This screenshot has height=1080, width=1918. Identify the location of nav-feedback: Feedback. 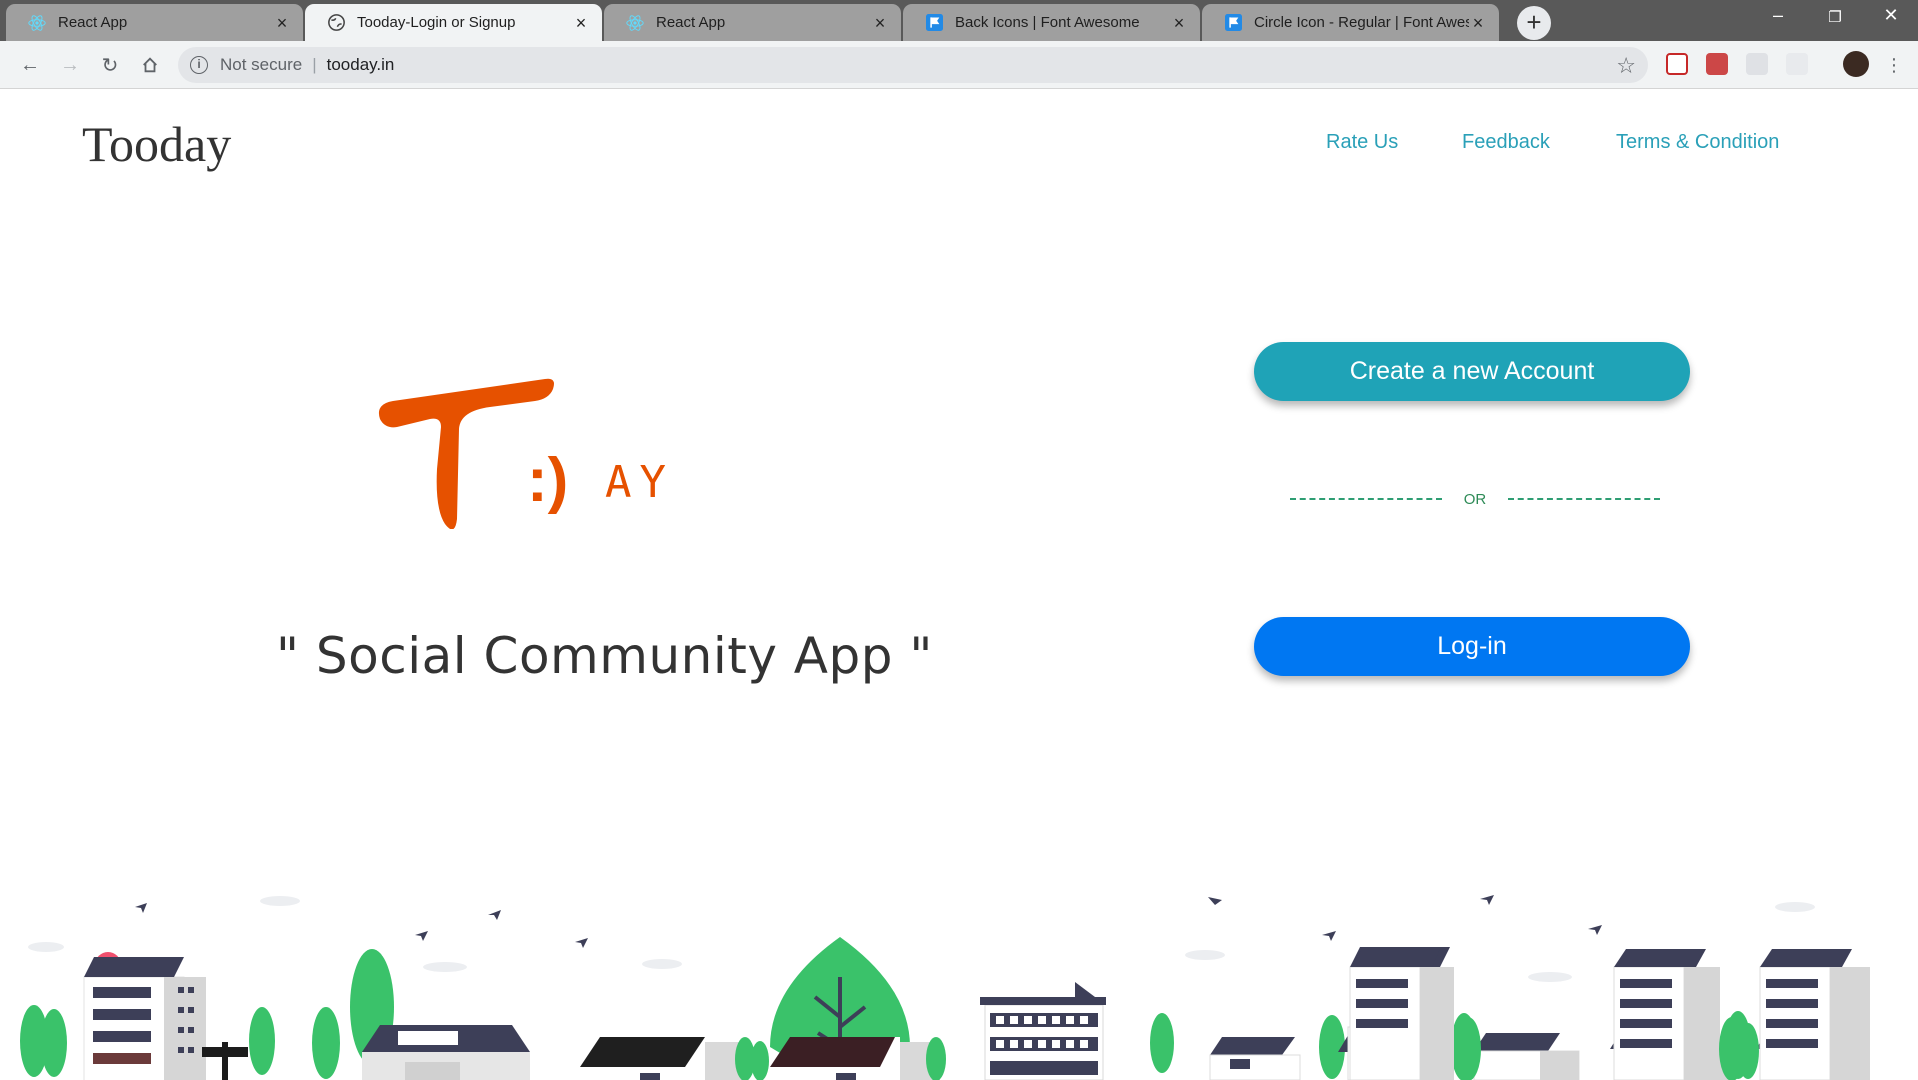
(1506, 142).